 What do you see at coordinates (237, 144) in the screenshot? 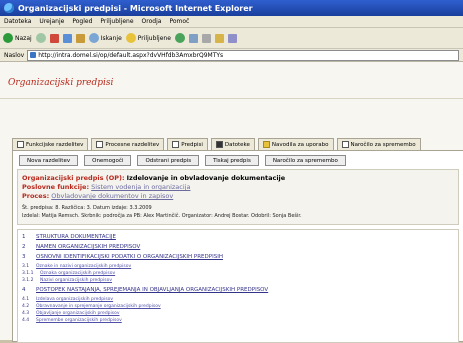
I see `tab-label: Datoteke` at bounding box center [237, 144].